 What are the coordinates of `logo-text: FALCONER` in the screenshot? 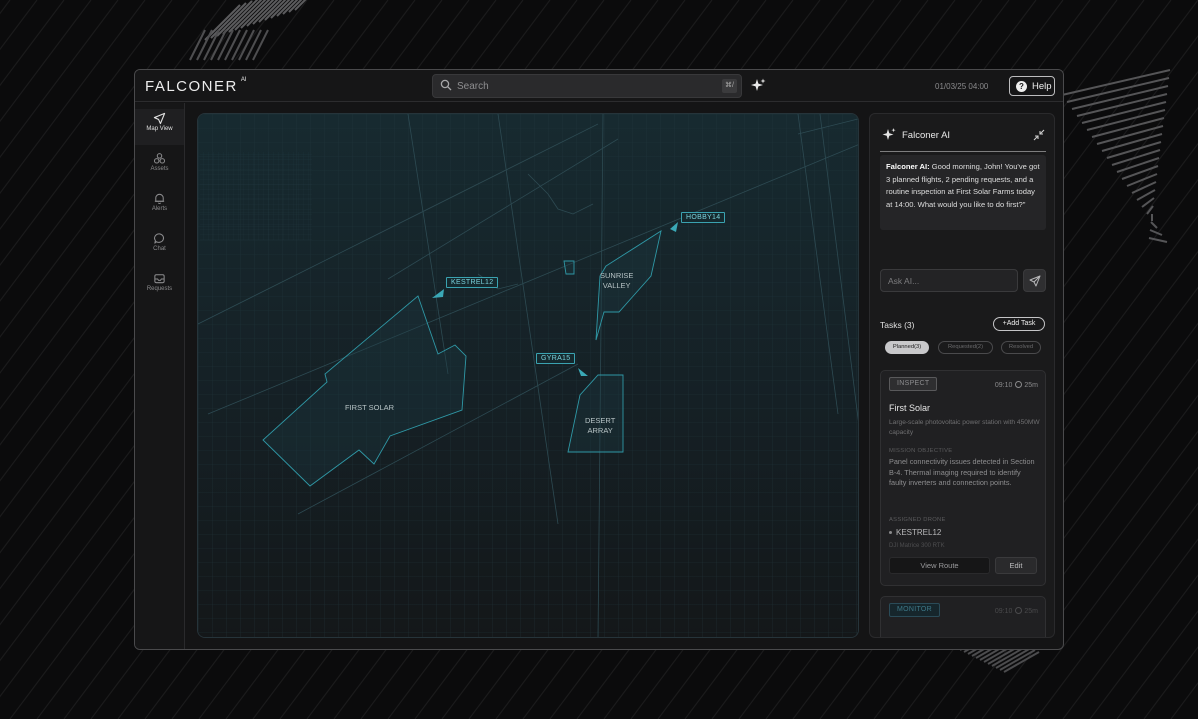 It's located at (191, 86).